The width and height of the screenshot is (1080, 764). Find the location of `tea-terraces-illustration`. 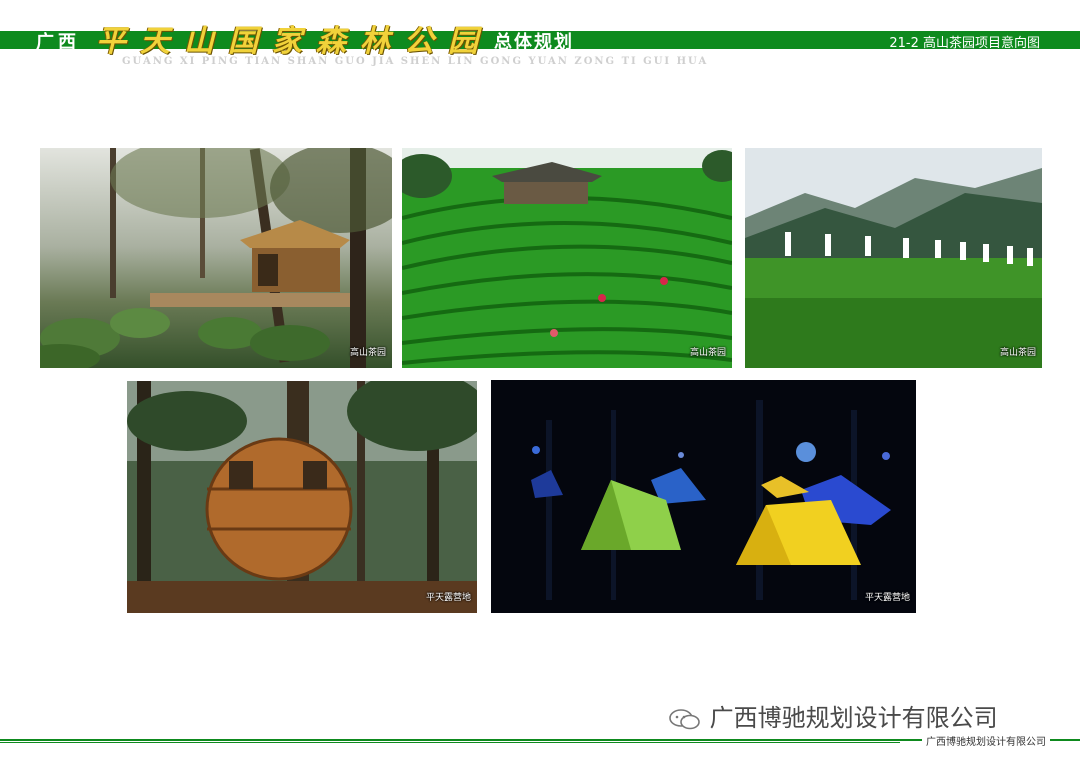

tea-terraces-illustration is located at coordinates (567, 258).